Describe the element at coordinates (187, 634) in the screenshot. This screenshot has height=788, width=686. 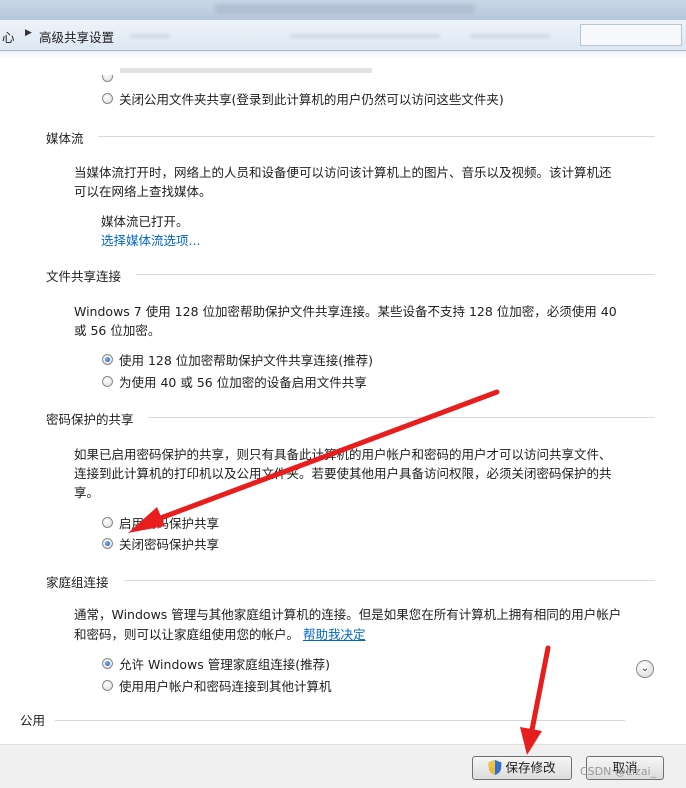
I see `homegroup-description-text: 和密码，则可以让家庭组使用您的帐户。` at that location.